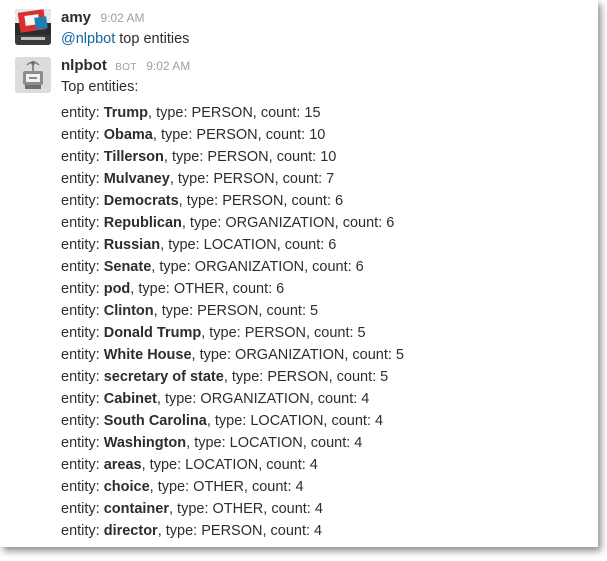 The width and height of the screenshot is (607, 561). What do you see at coordinates (142, 223) in the screenshot?
I see `entity-name: Republican` at bounding box center [142, 223].